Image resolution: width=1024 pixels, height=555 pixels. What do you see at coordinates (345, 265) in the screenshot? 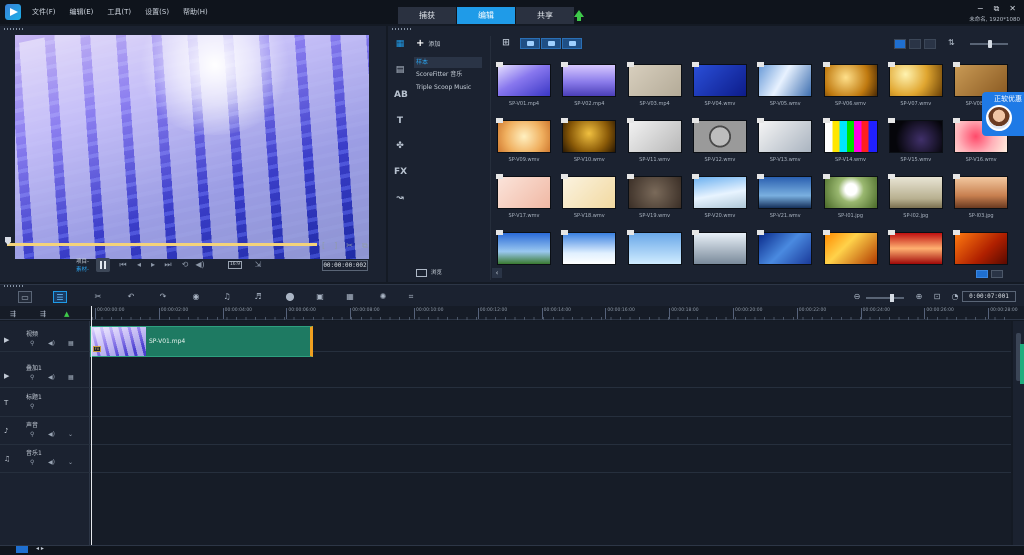
I see `player-timecode: 00:00:00:002` at bounding box center [345, 265].